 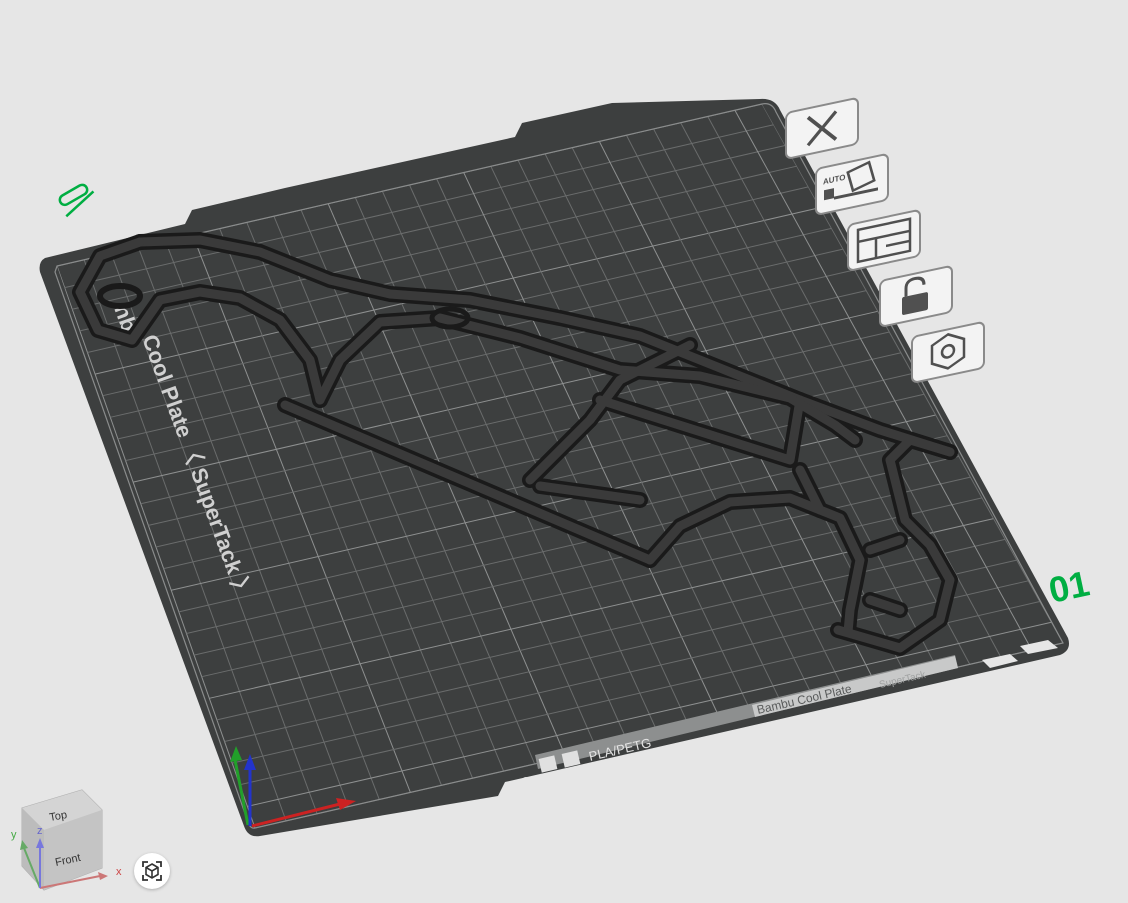 I want to click on delete-plate-button, so click(x=822, y=128).